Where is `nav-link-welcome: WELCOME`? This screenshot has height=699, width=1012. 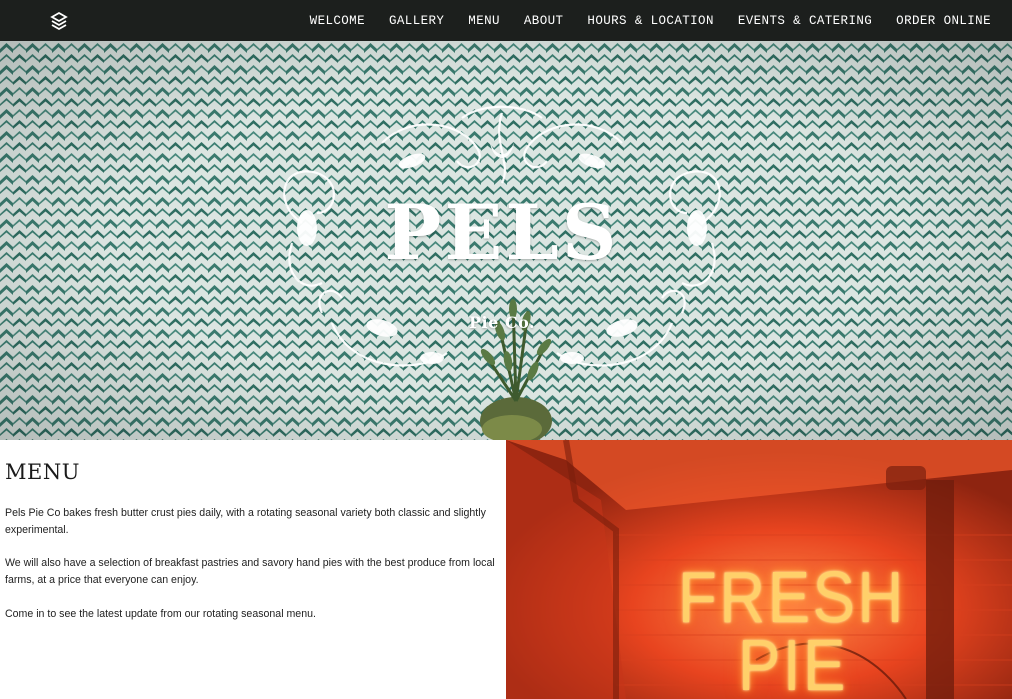
nav-link-welcome: WELCOME is located at coordinates (337, 21).